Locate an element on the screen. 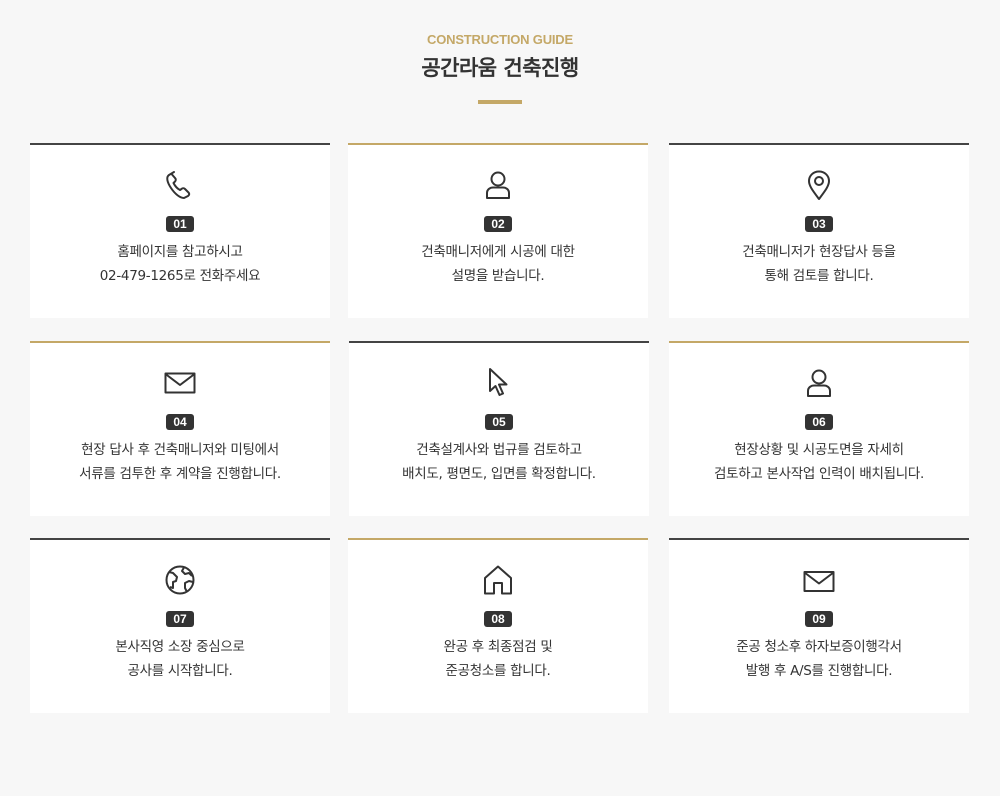 This screenshot has width=1000, height=796. step-card-05: 05 건축설계사와 법규를 검토하고 배치도, 평면도, 입면를 확정합니다. is located at coordinates (499, 428).